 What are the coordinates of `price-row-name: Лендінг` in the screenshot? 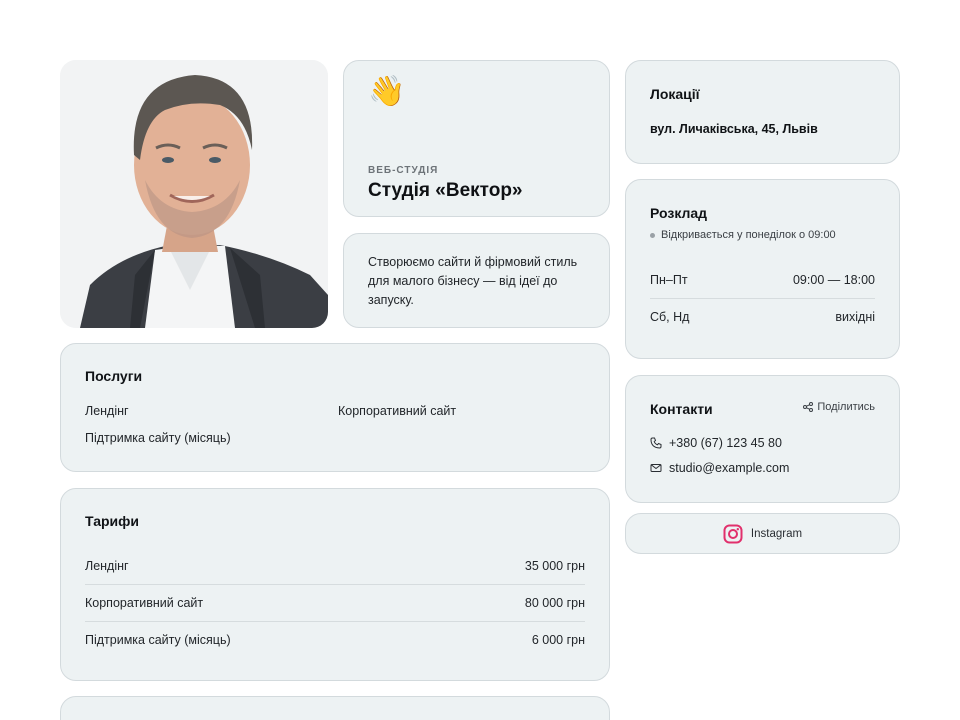 It's located at (107, 565).